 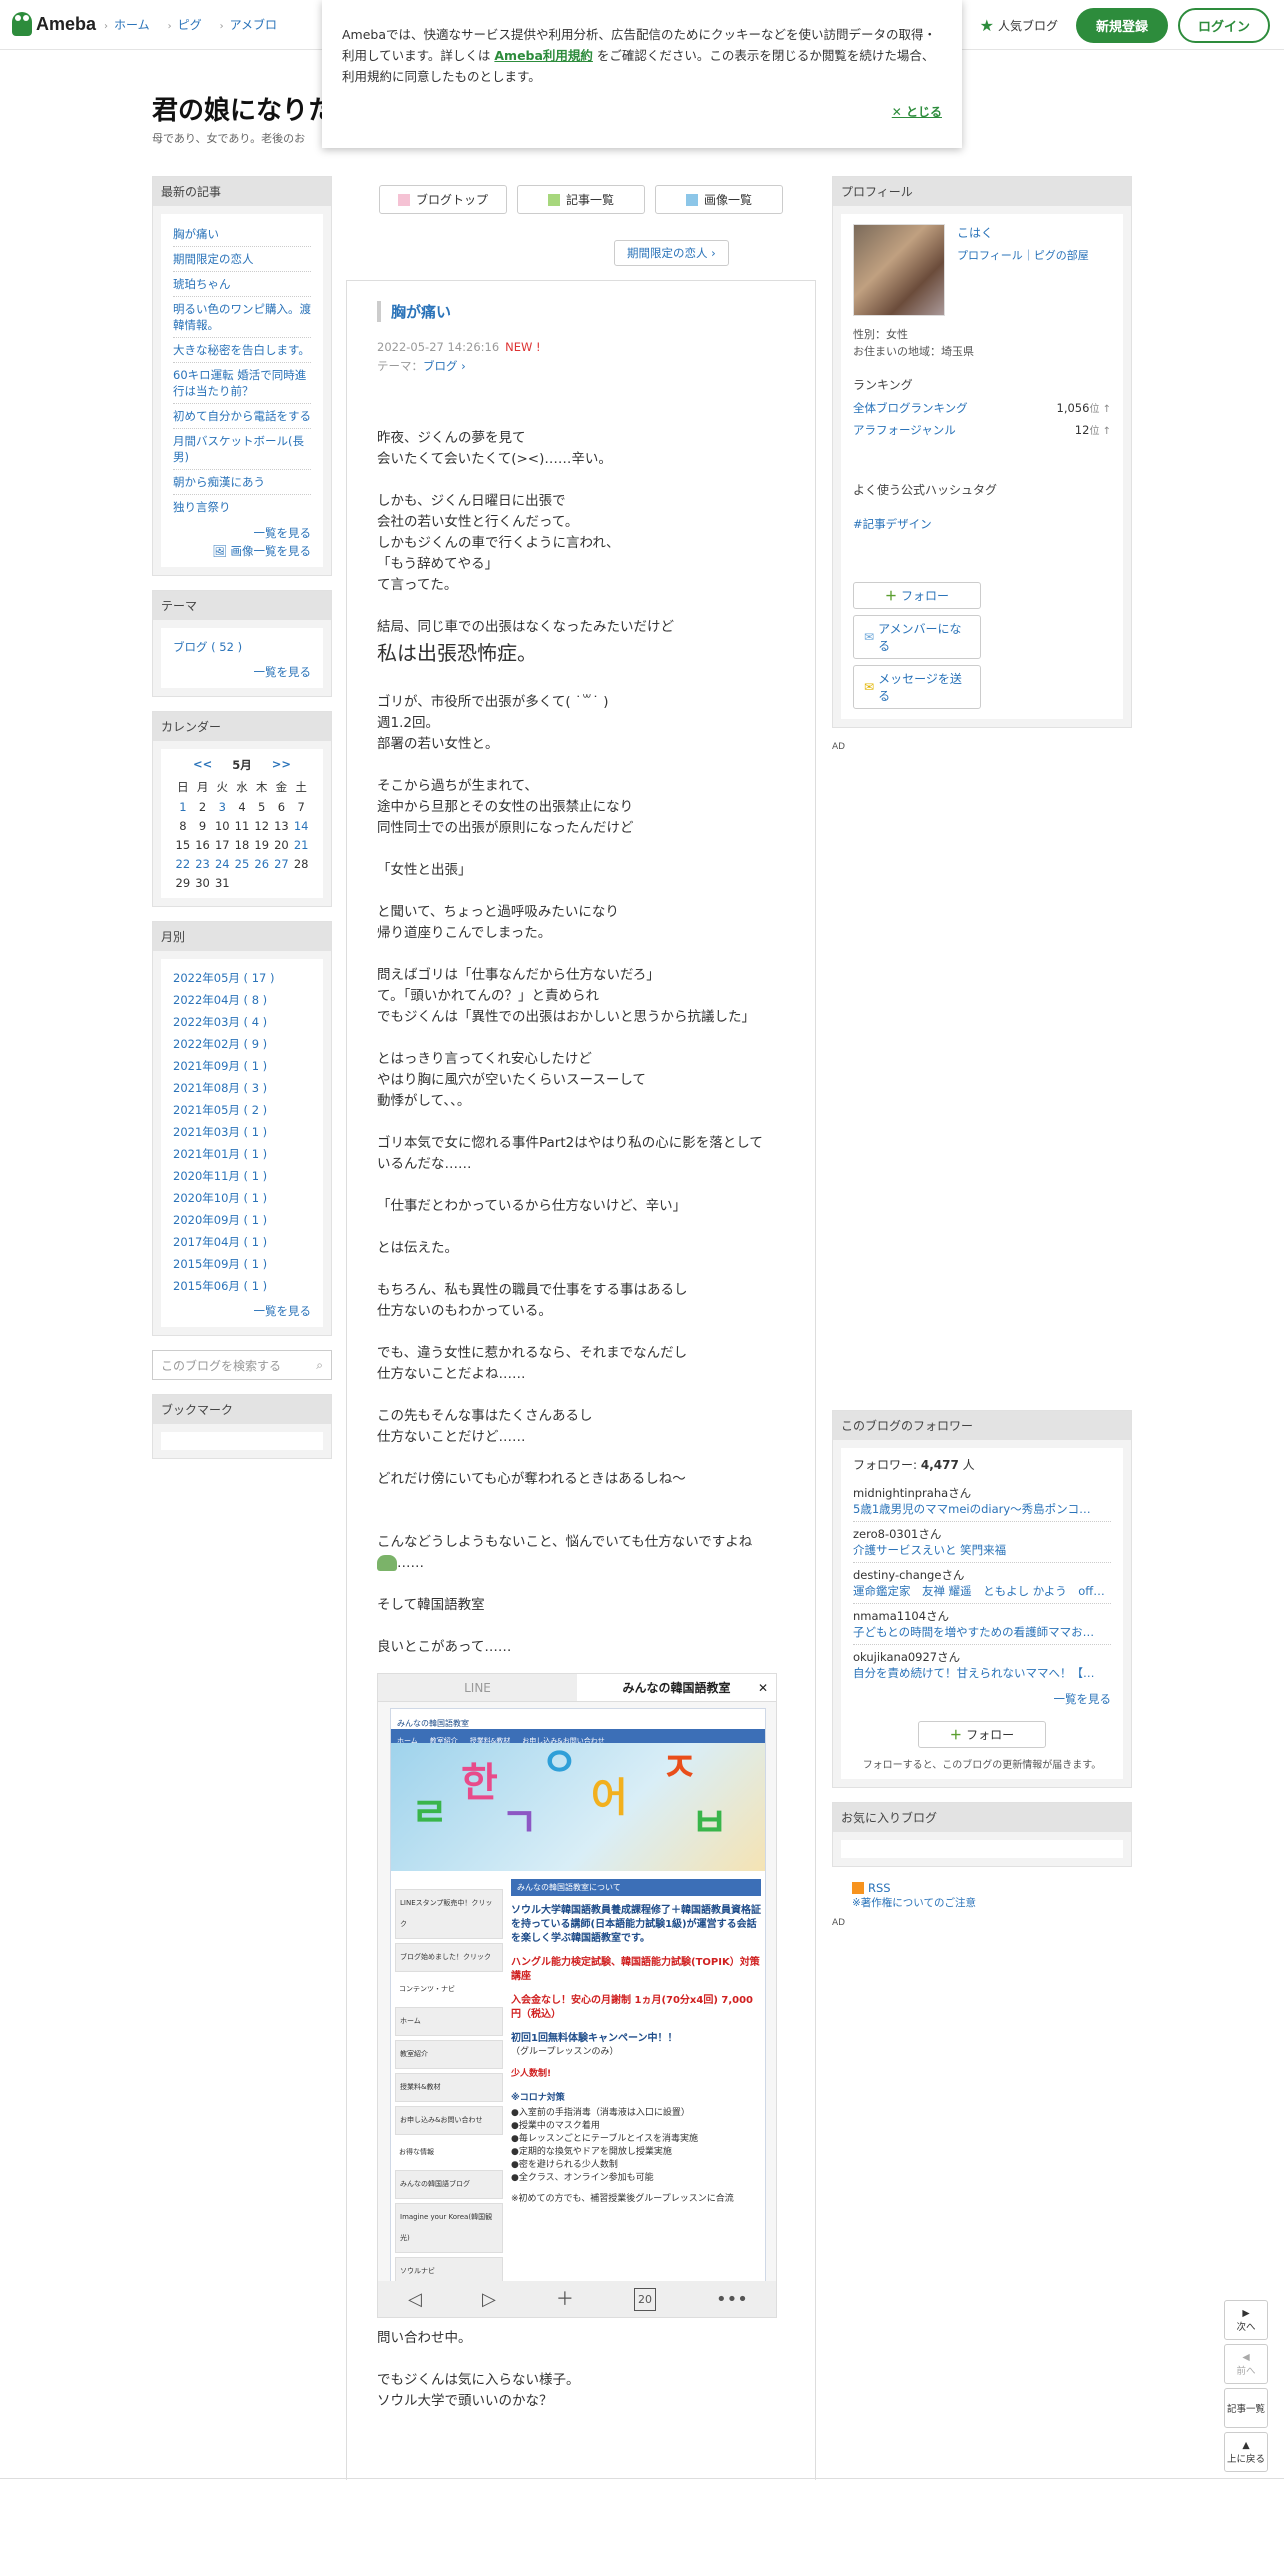 What do you see at coordinates (982, 524) in the screenshot?
I see `hashtag-link: #記事デザイン` at bounding box center [982, 524].